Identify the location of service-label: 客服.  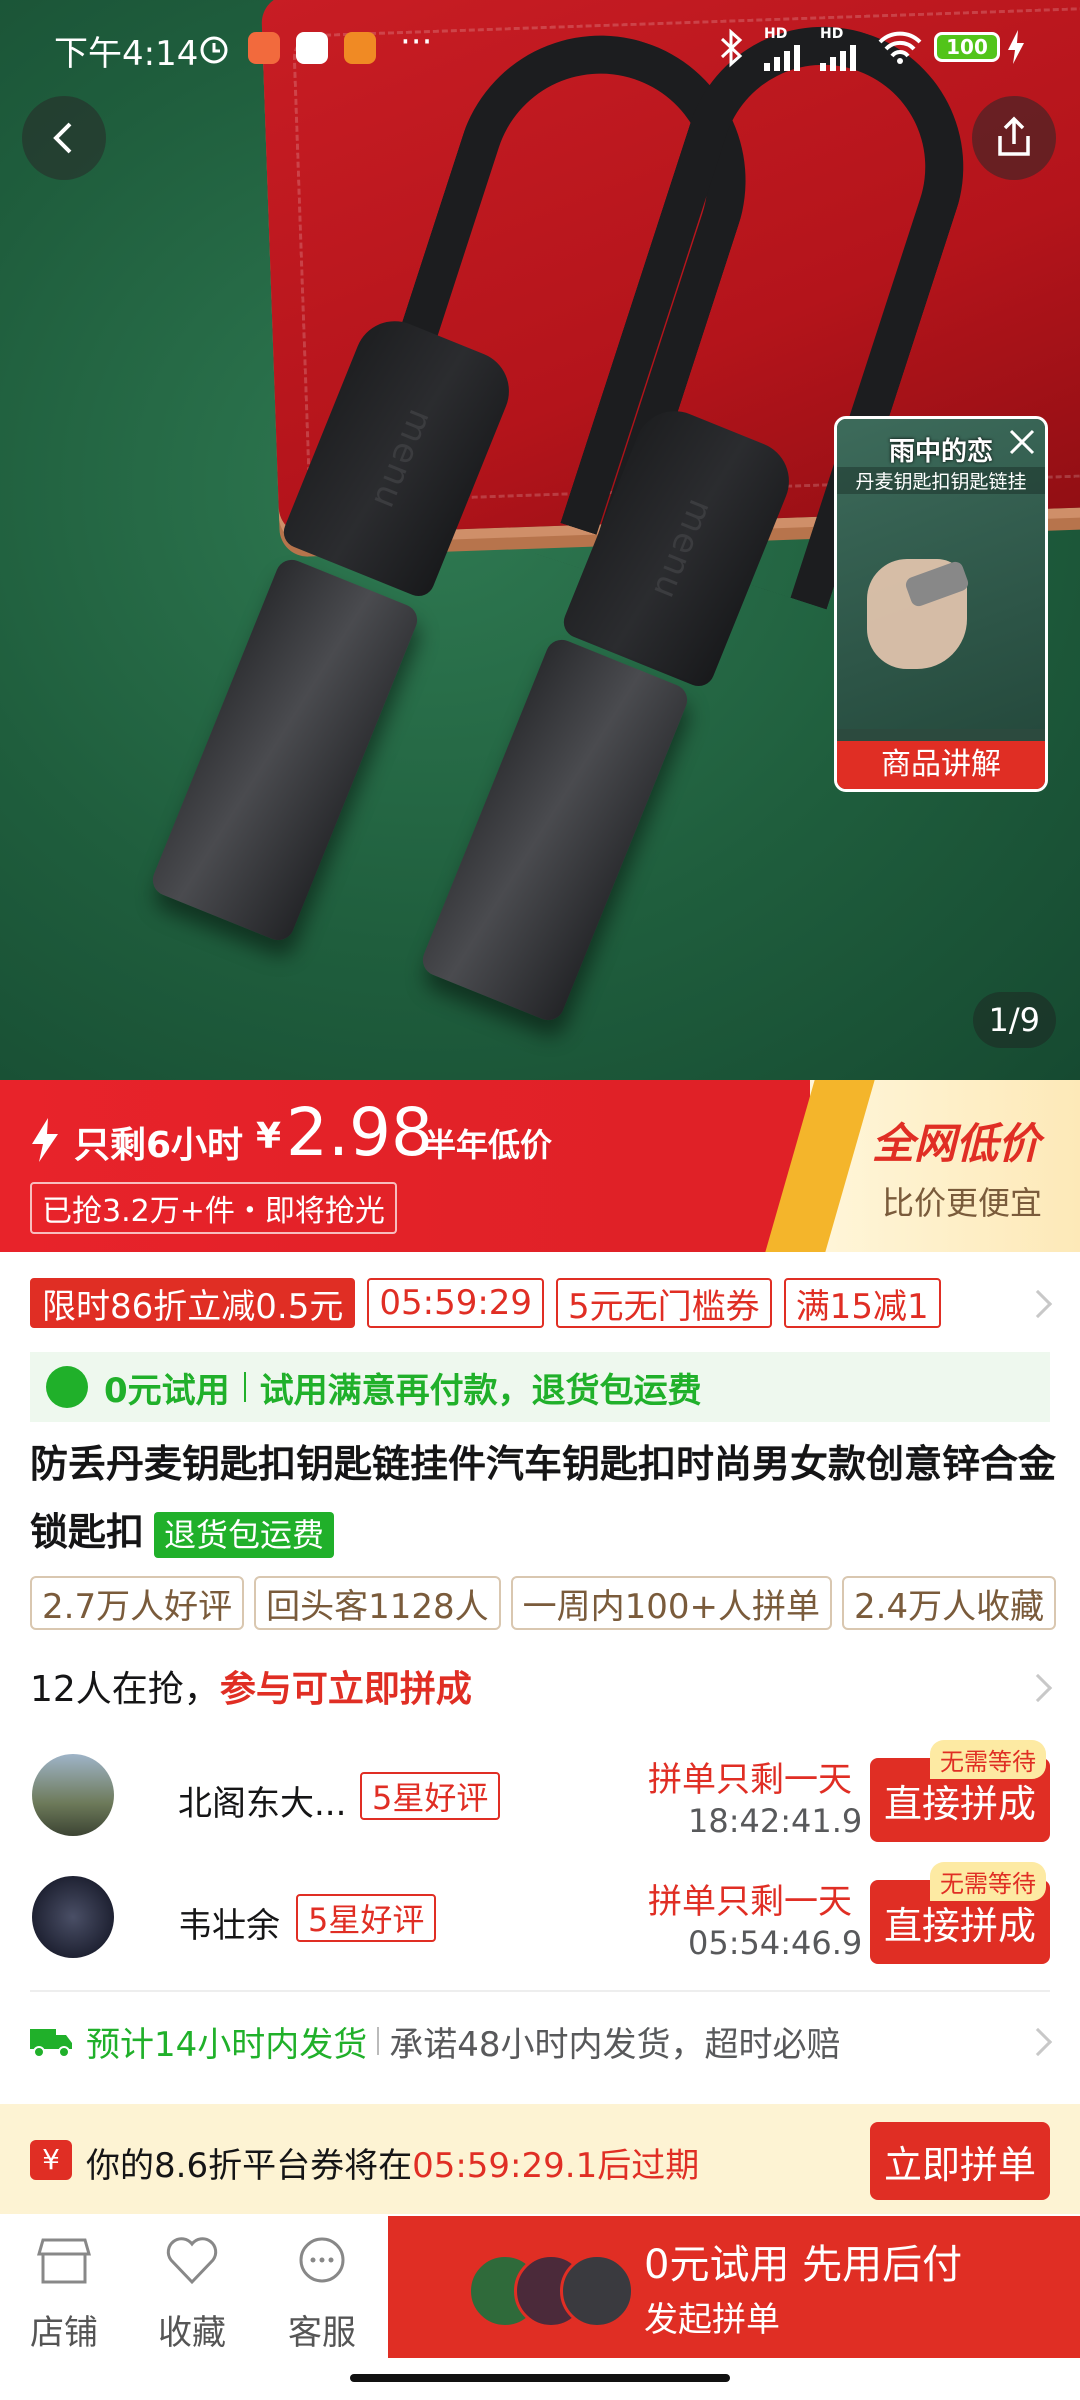
(322, 2333).